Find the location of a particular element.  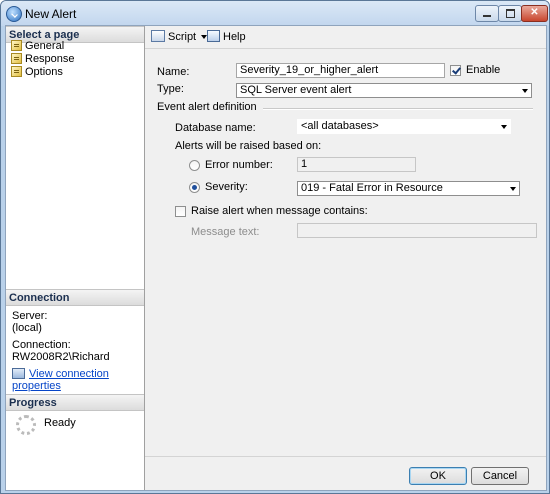

help-button: Help is located at coordinates (226, 37).